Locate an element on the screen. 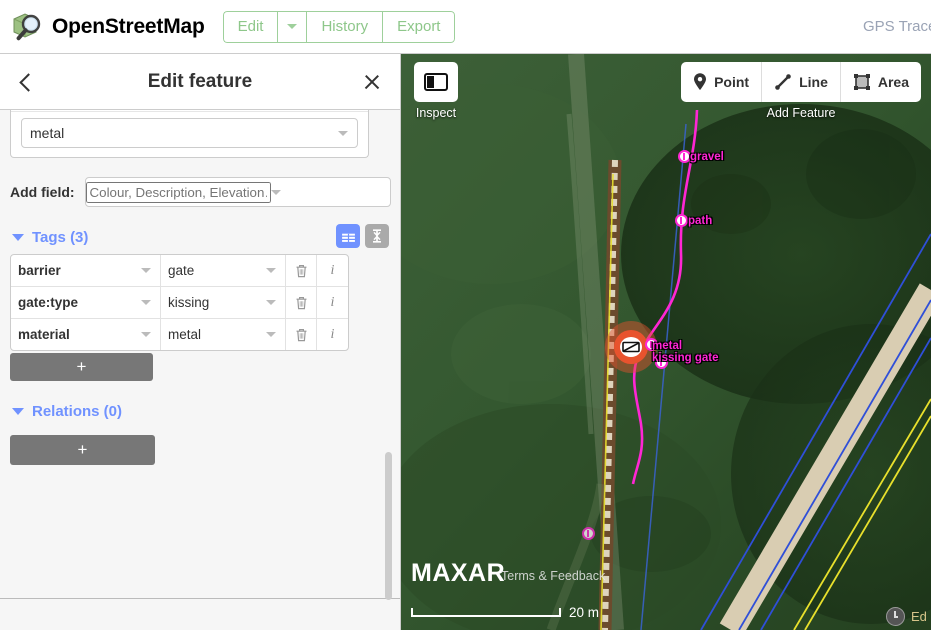 This screenshot has height=630, width=931. text-view-icon is located at coordinates (377, 236).